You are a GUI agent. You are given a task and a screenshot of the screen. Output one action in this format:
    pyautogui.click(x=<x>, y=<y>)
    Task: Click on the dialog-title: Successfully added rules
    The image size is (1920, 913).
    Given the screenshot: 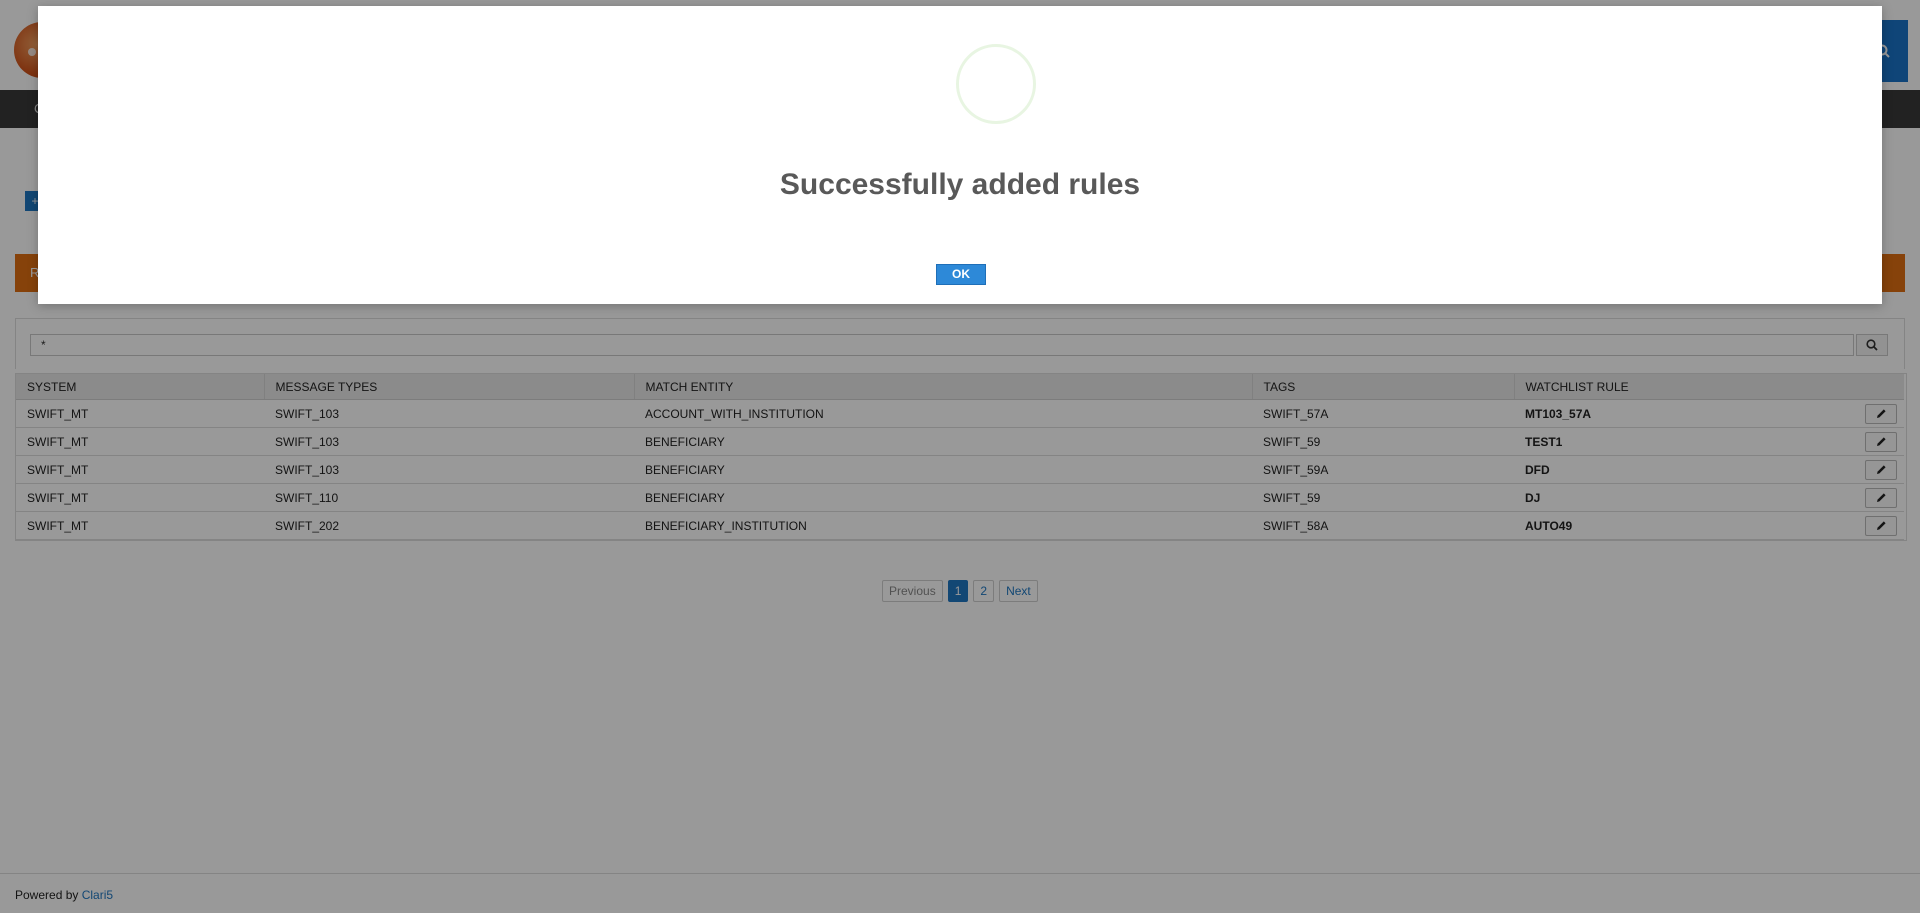 What is the action you would take?
    pyautogui.click(x=960, y=184)
    